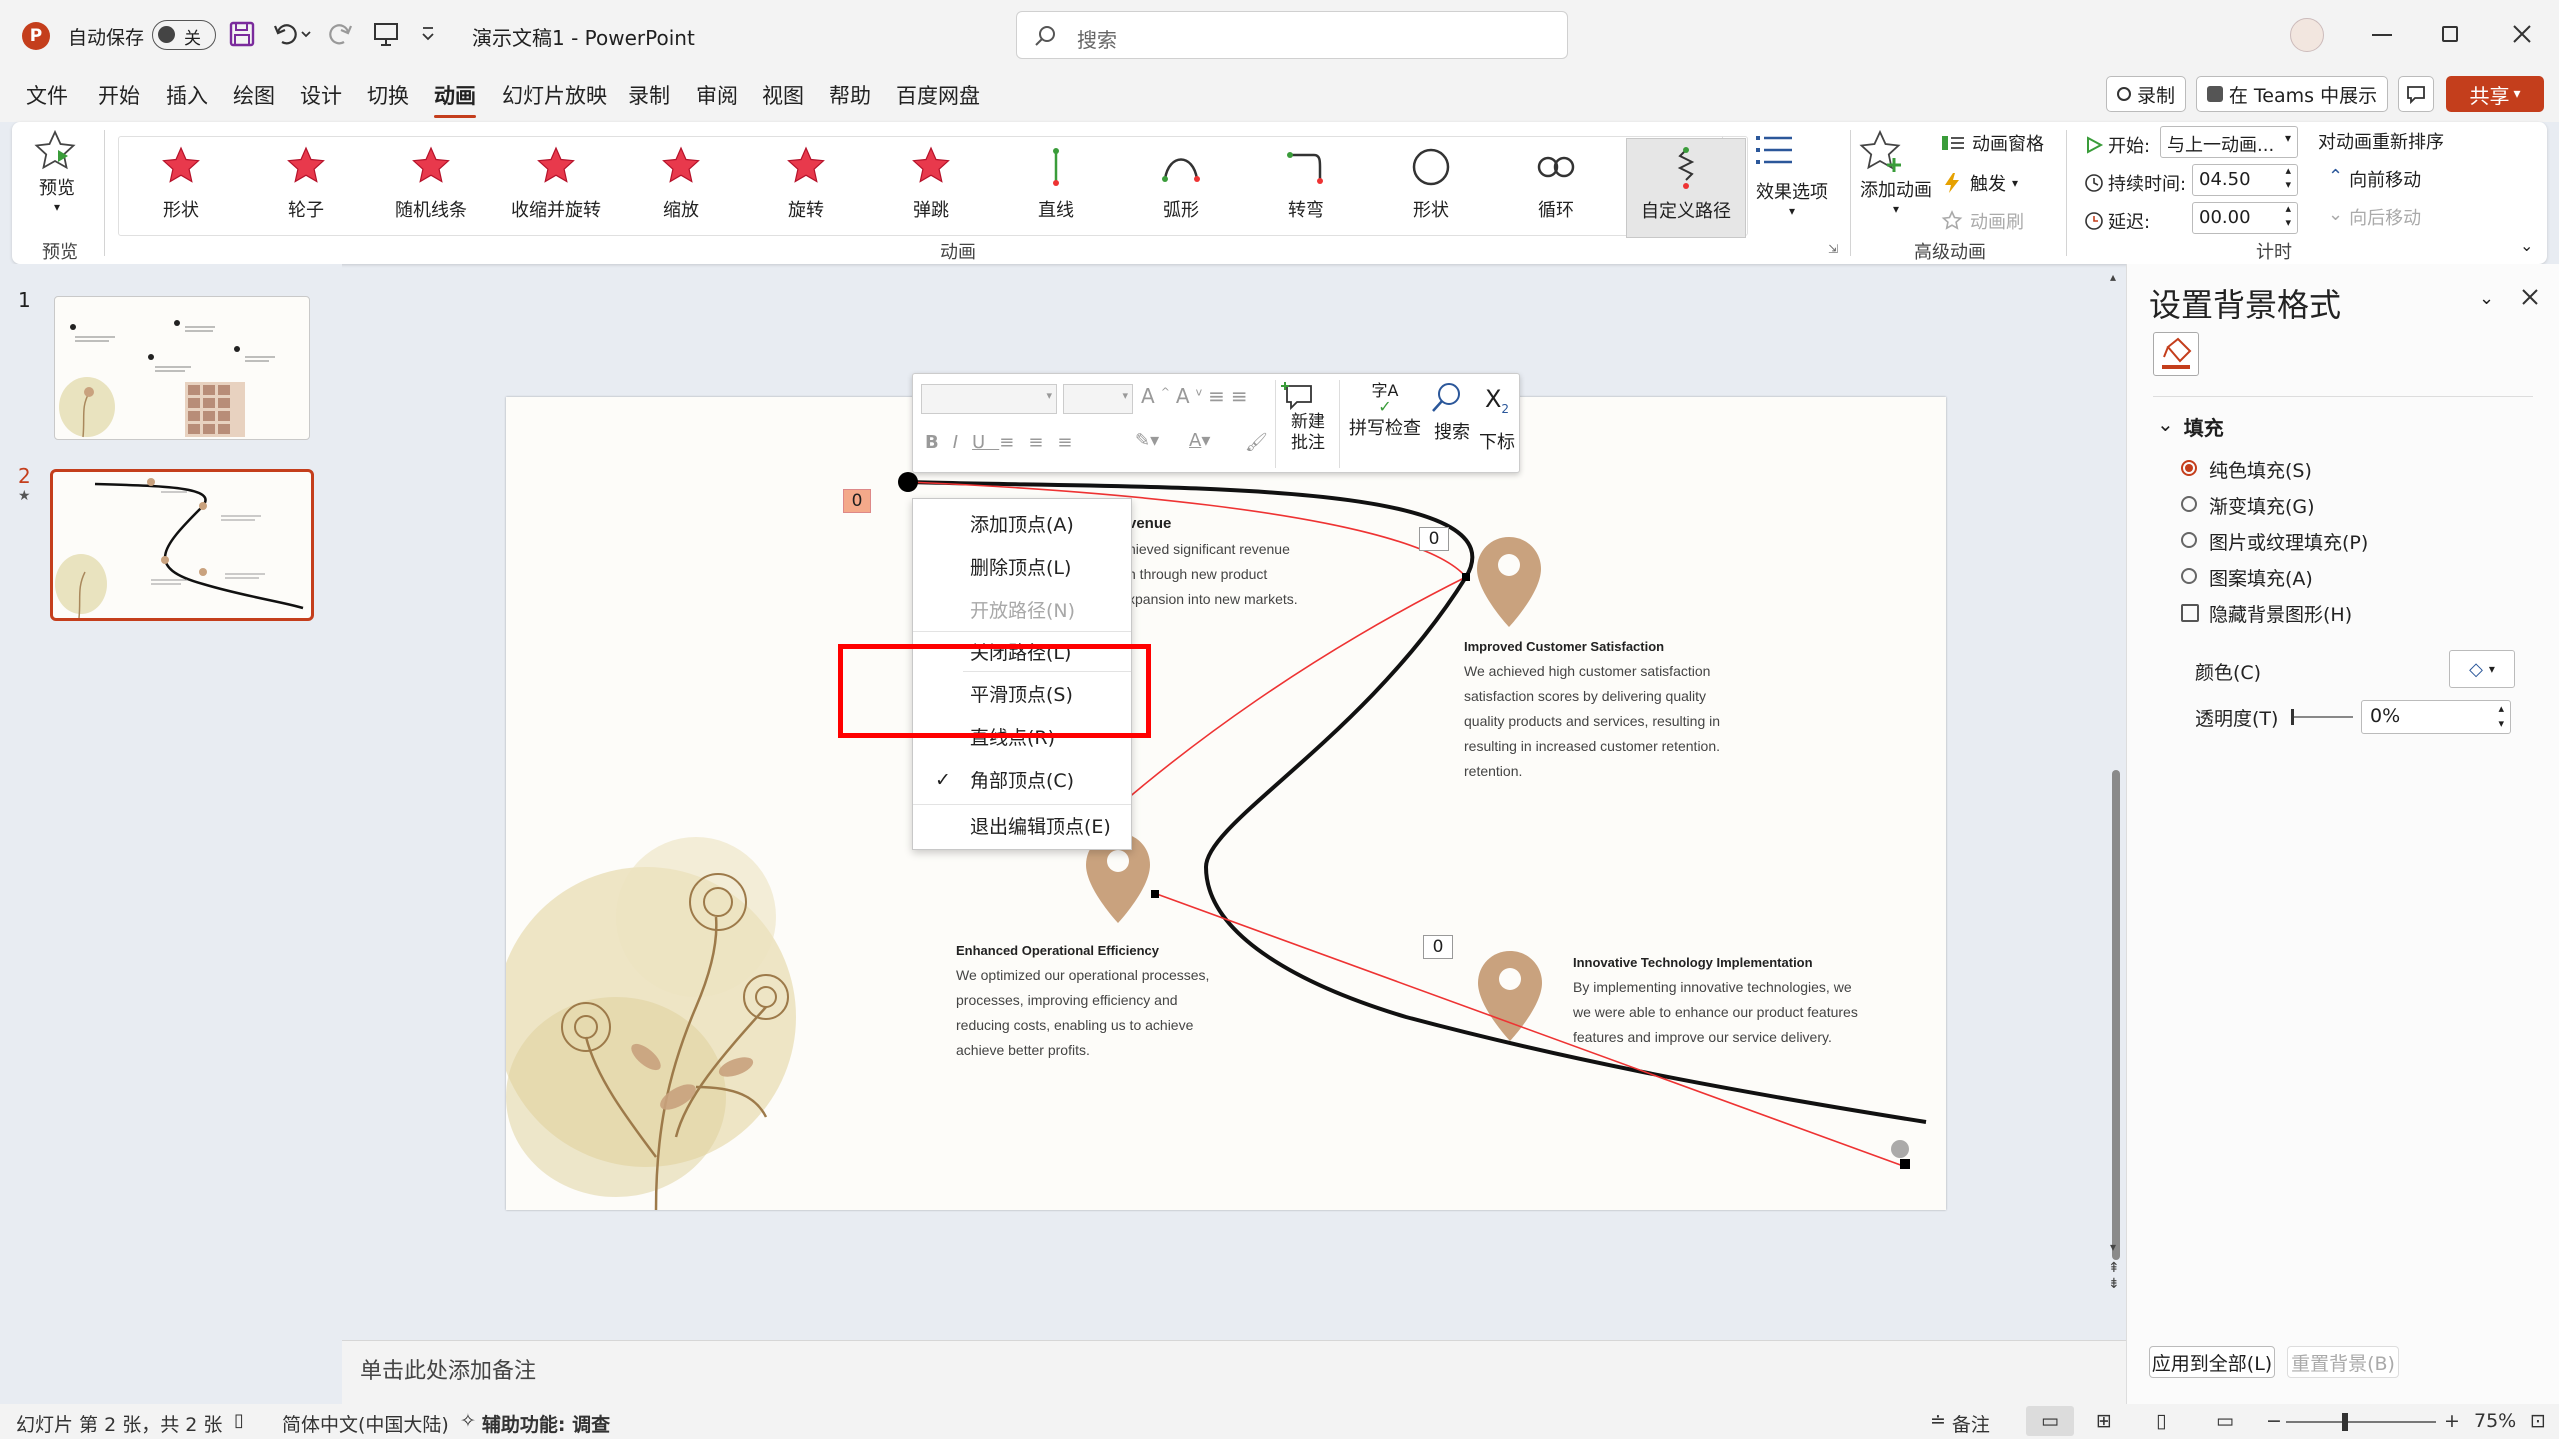 Image resolution: width=2559 pixels, height=1439 pixels. What do you see at coordinates (1197, 396) in the screenshot?
I see `font-size-buttons: A^Av≡≡` at bounding box center [1197, 396].